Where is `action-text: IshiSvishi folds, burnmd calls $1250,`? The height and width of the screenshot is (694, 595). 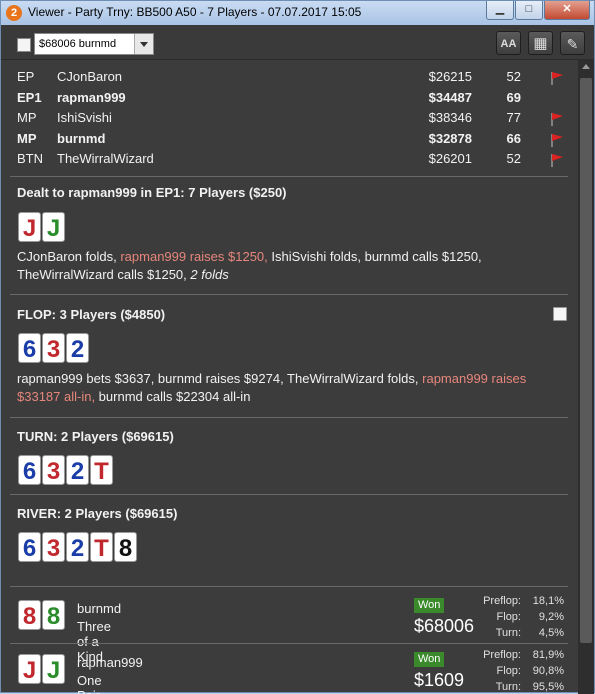 action-text: IshiSvishi folds, burnmd calls $1250, is located at coordinates (374, 256).